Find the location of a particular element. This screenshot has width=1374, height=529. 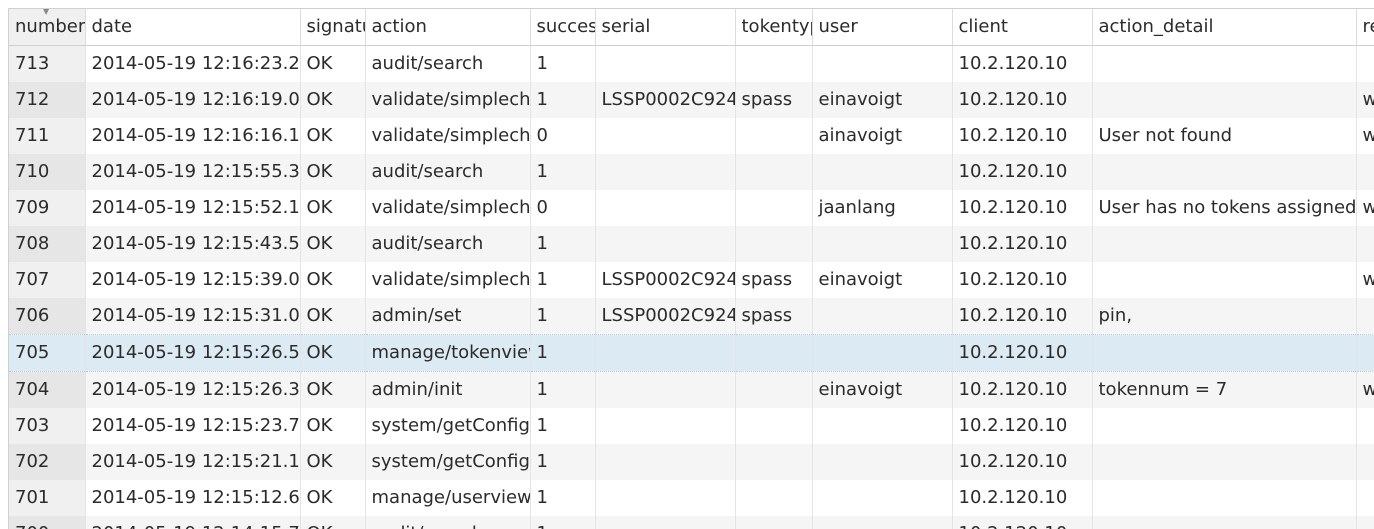

column-header-label: signature is located at coordinates (336, 26).